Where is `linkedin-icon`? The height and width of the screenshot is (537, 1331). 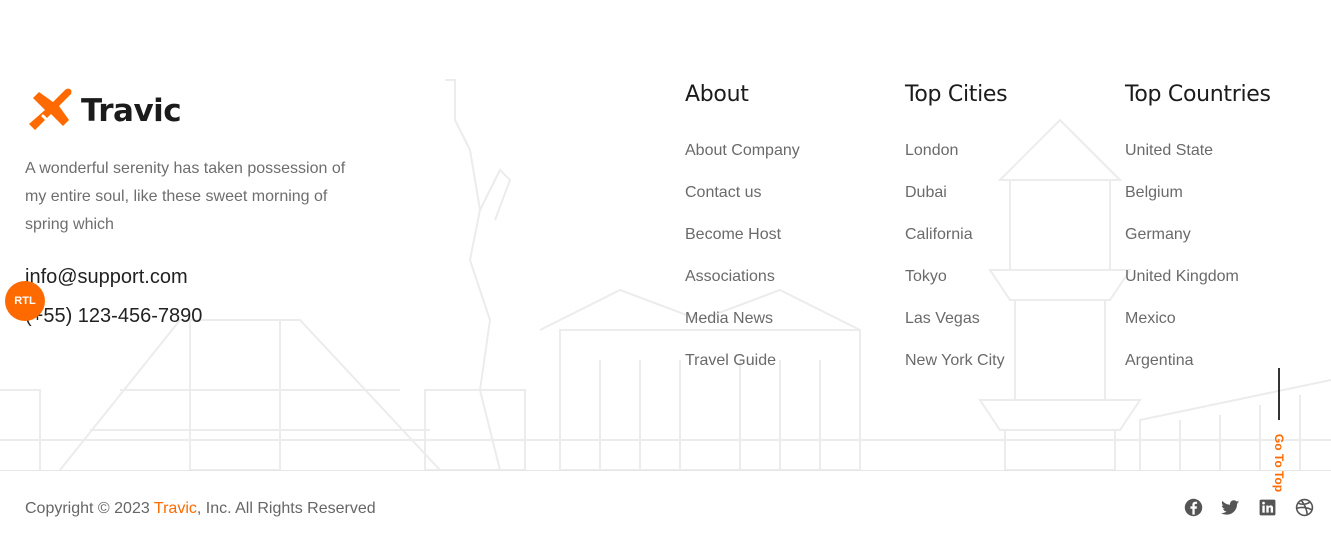
linkedin-icon is located at coordinates (1267, 507).